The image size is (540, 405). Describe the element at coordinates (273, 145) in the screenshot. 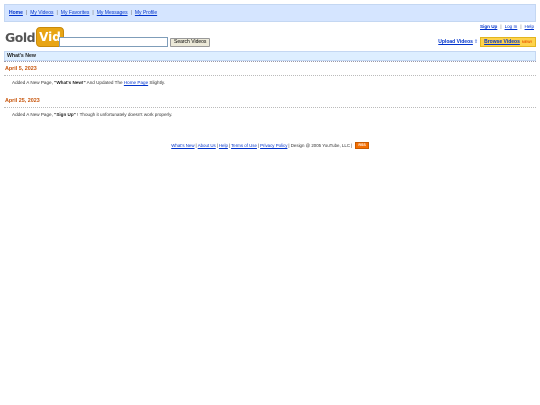

I see `footer-privacy-link: Privacy Policy` at that location.